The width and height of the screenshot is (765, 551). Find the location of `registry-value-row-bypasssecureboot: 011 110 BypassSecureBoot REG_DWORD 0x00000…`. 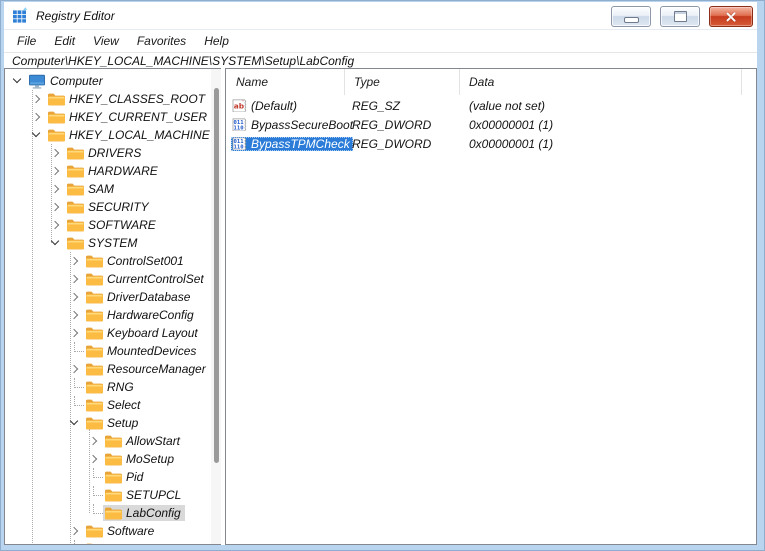

registry-value-row-bypasssecureboot: 011 110 BypassSecureBoot REG_DWORD 0x00000… is located at coordinates (491, 124).